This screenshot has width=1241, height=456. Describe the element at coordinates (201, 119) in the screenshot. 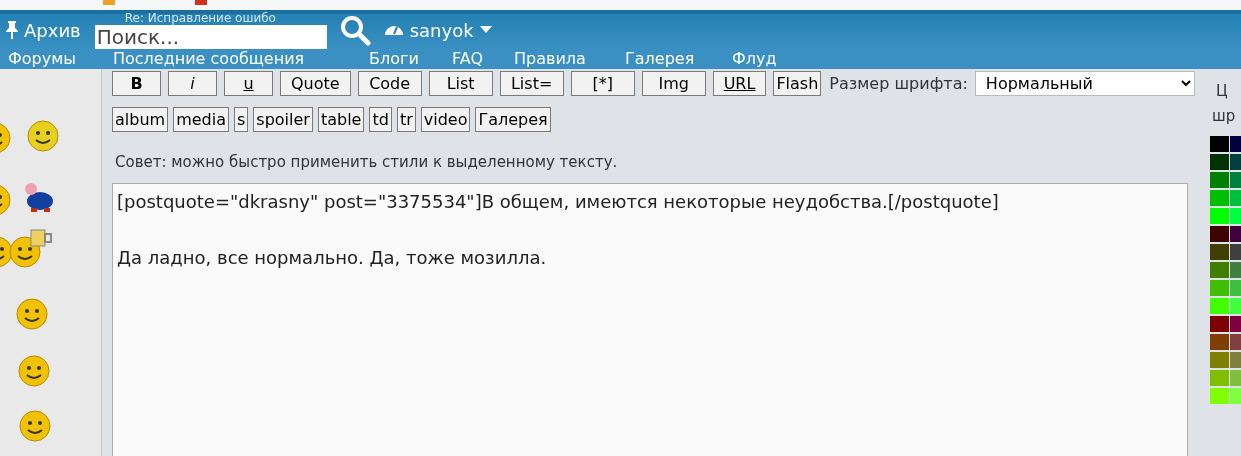

I see `tag-button: media` at that location.